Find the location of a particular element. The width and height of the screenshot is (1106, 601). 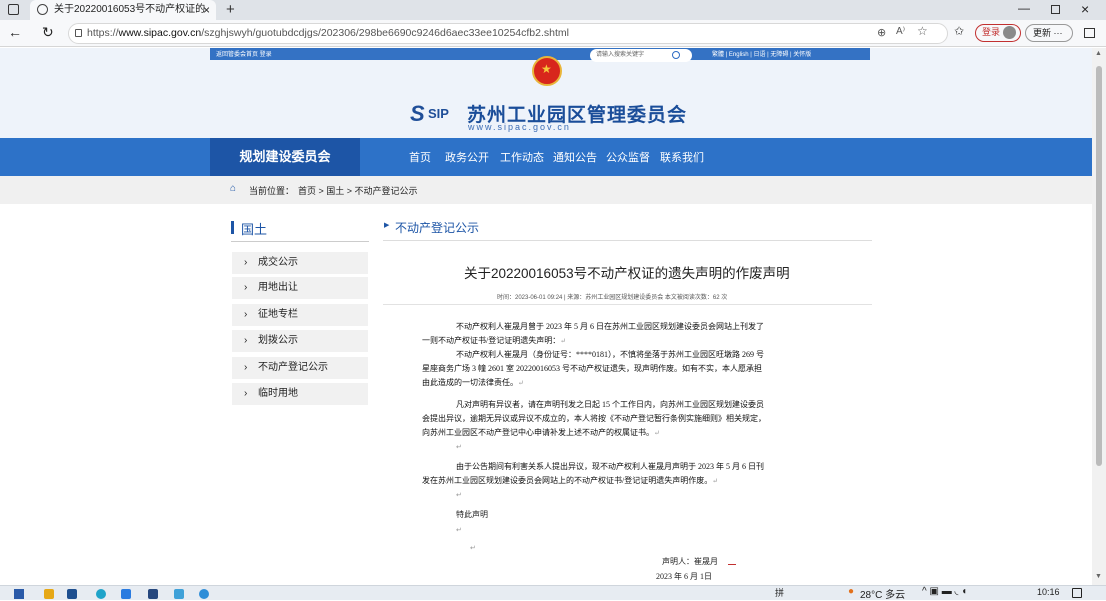

section-rule is located at coordinates (627, 240).